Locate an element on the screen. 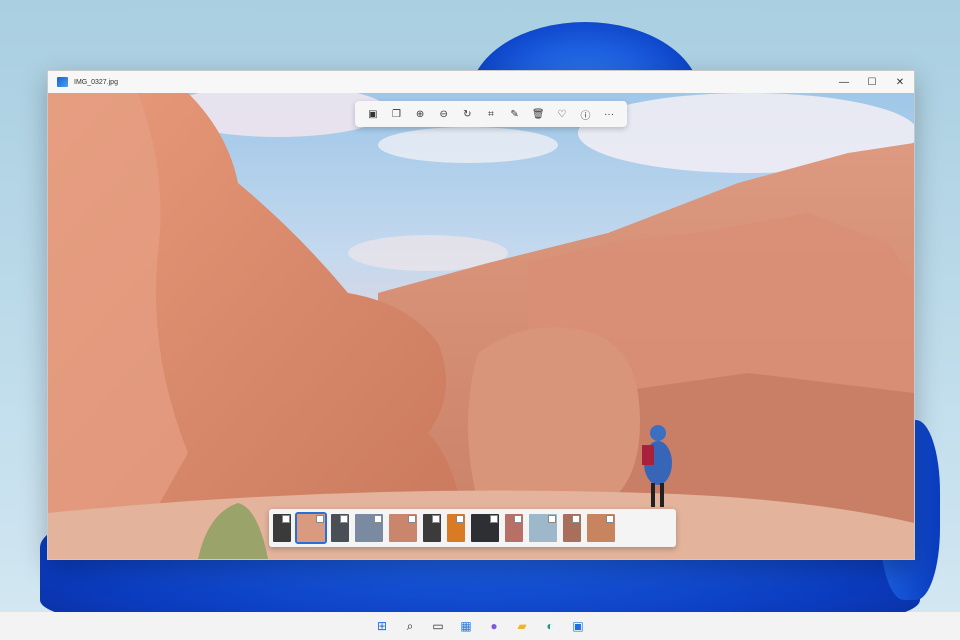 This screenshot has width=960, height=640. favorite-button: ♡ is located at coordinates (562, 114).